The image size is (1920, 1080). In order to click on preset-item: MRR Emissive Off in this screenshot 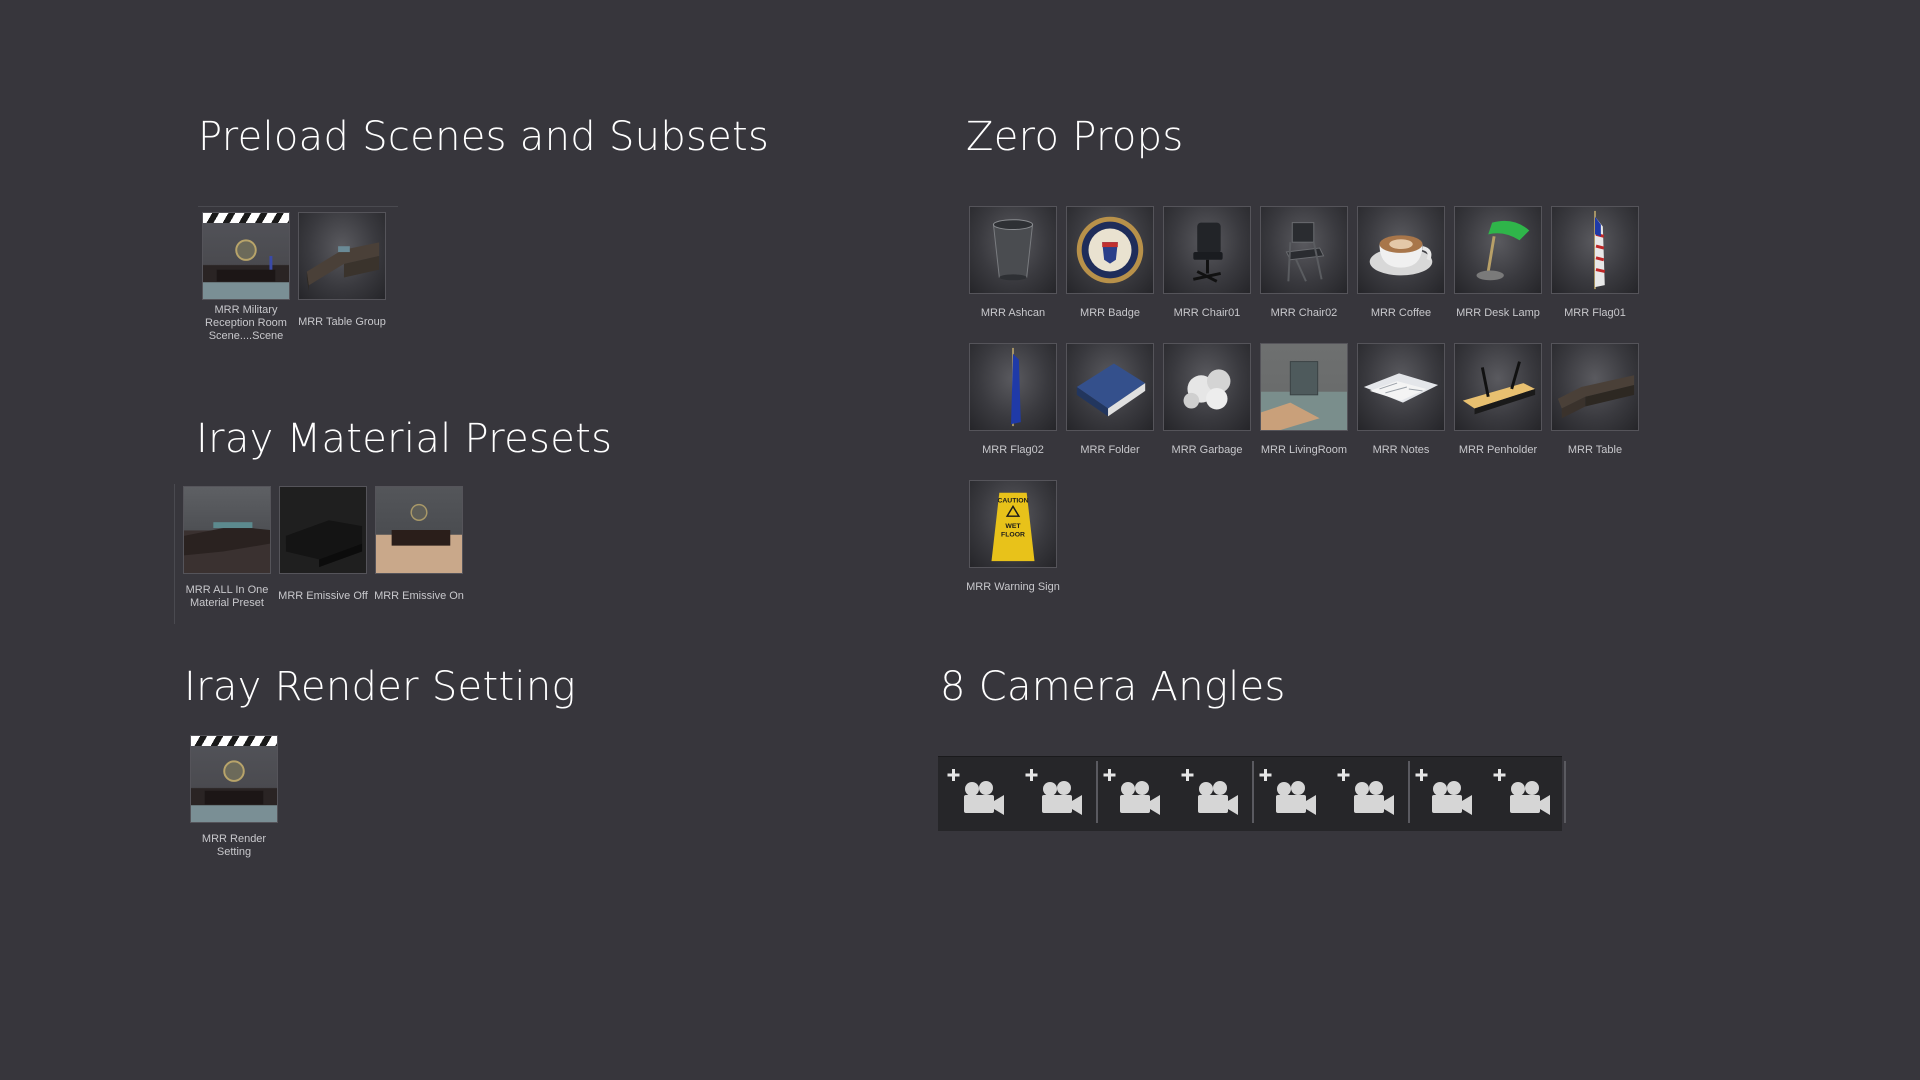, I will do `click(323, 544)`.